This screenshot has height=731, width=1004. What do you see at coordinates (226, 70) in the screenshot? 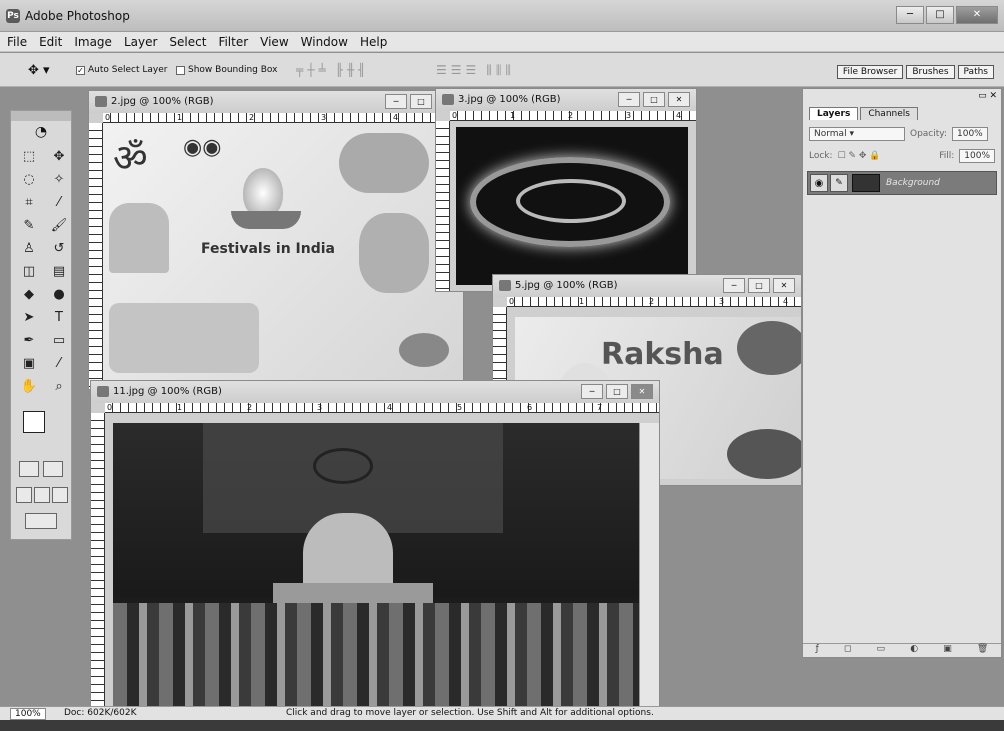
I see `show-bounding-box-option: Show Bounding Box` at bounding box center [226, 70].